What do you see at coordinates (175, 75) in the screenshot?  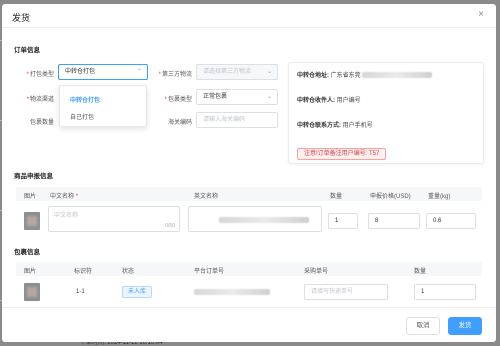 I see `third-party-label: *第三方物流` at bounding box center [175, 75].